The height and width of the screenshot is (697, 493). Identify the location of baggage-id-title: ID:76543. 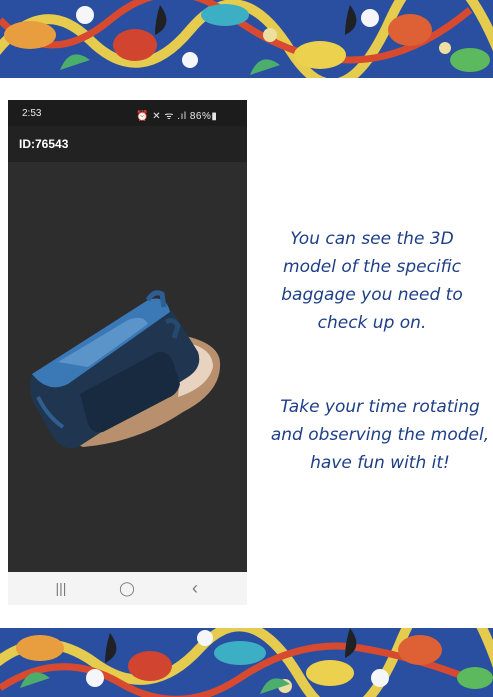
(44, 144).